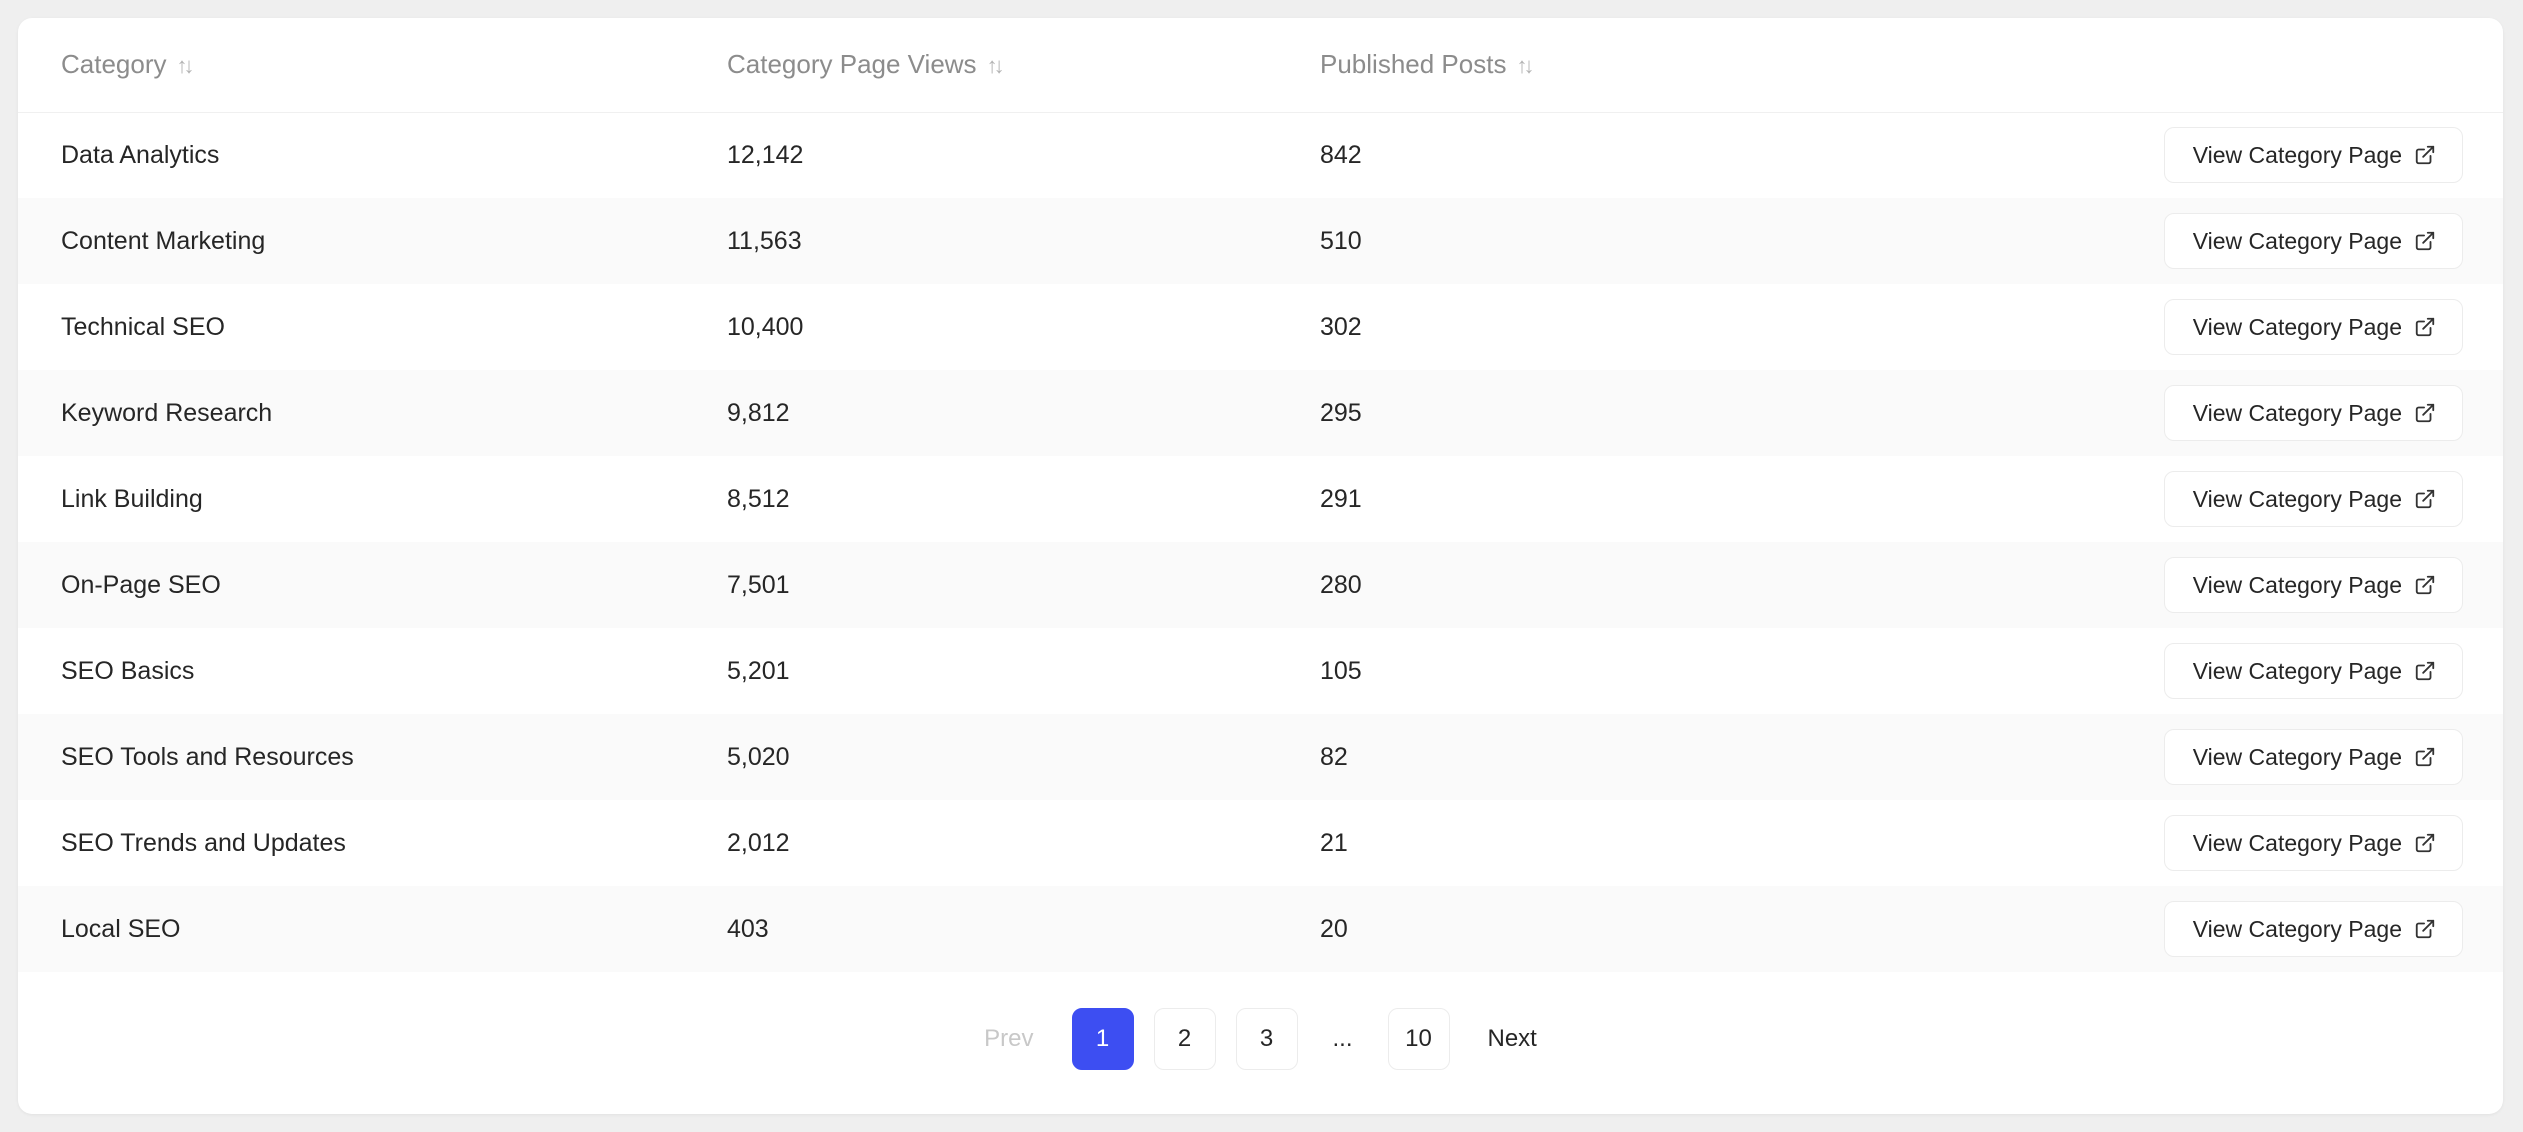 Image resolution: width=2523 pixels, height=1132 pixels. I want to click on table-row: Local SEO 403 20 View Category Page, so click(1260, 929).